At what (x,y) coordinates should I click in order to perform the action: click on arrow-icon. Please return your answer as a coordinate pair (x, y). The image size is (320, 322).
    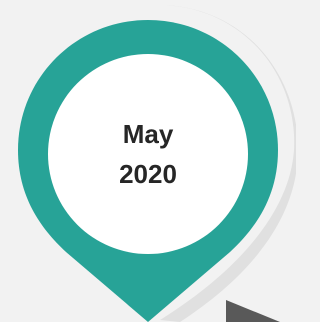
    Looking at the image, I should click on (253, 311).